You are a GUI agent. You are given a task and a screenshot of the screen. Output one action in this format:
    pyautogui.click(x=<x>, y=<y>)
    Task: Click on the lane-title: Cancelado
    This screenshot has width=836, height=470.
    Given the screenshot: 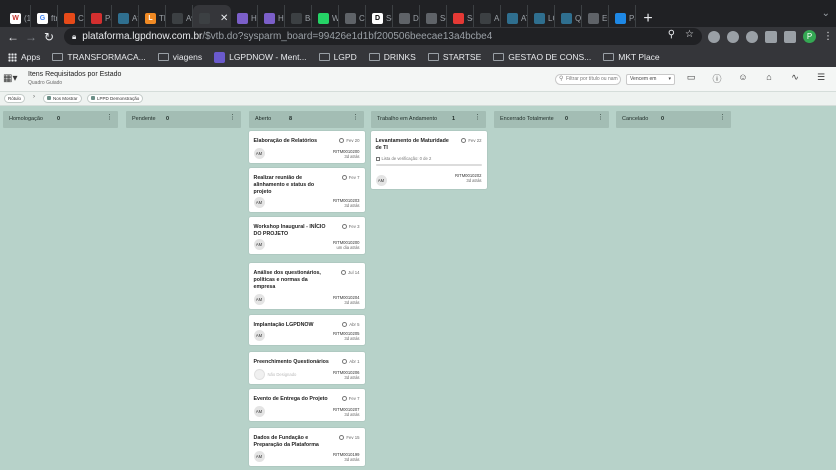 What is the action you would take?
    pyautogui.click(x=635, y=119)
    